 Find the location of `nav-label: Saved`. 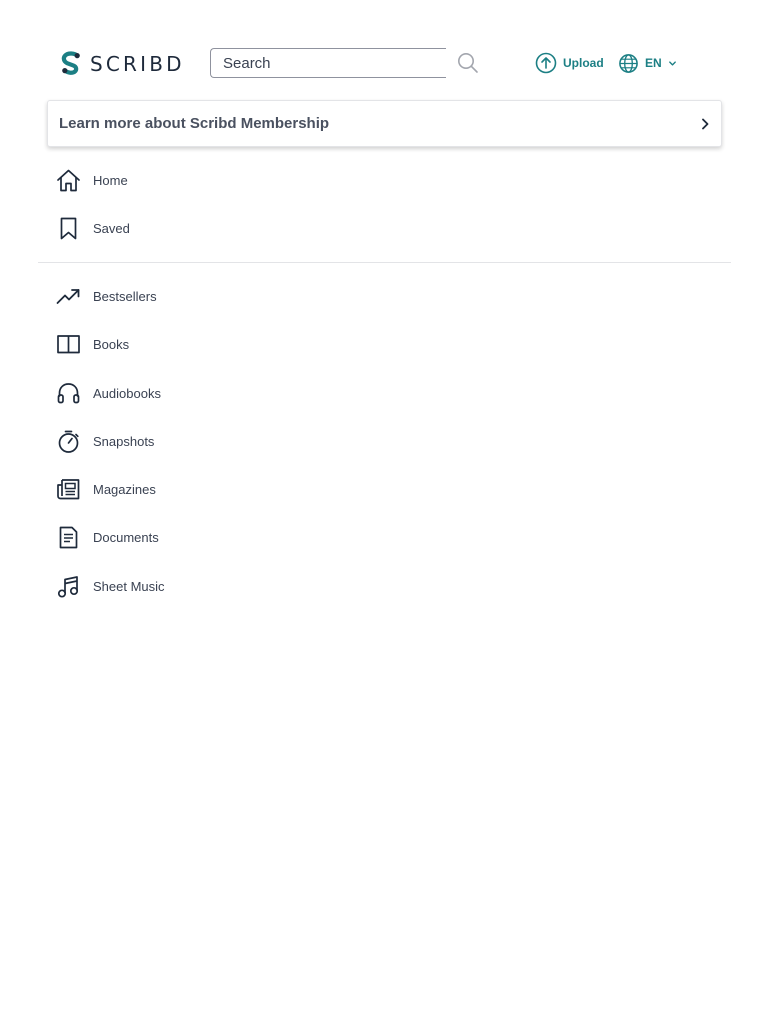

nav-label: Saved is located at coordinates (111, 228).